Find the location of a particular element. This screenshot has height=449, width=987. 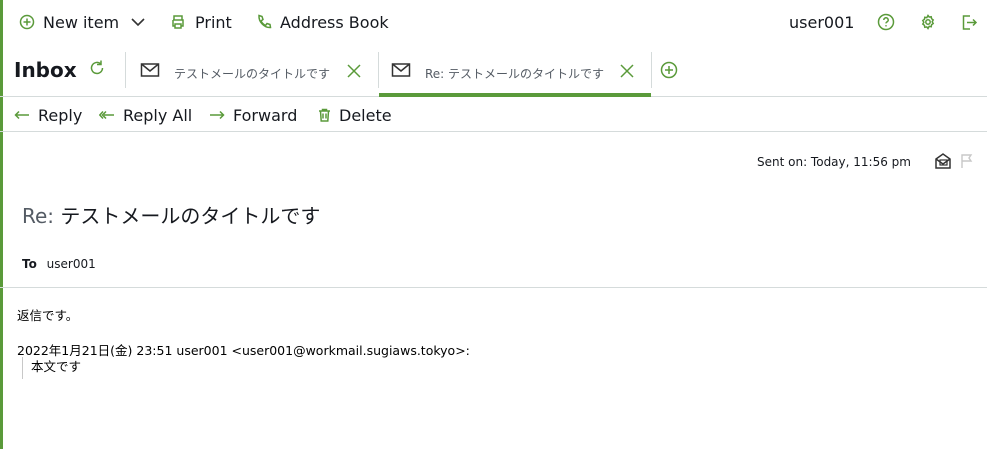

new-item-button: New item is located at coordinates (82, 22).